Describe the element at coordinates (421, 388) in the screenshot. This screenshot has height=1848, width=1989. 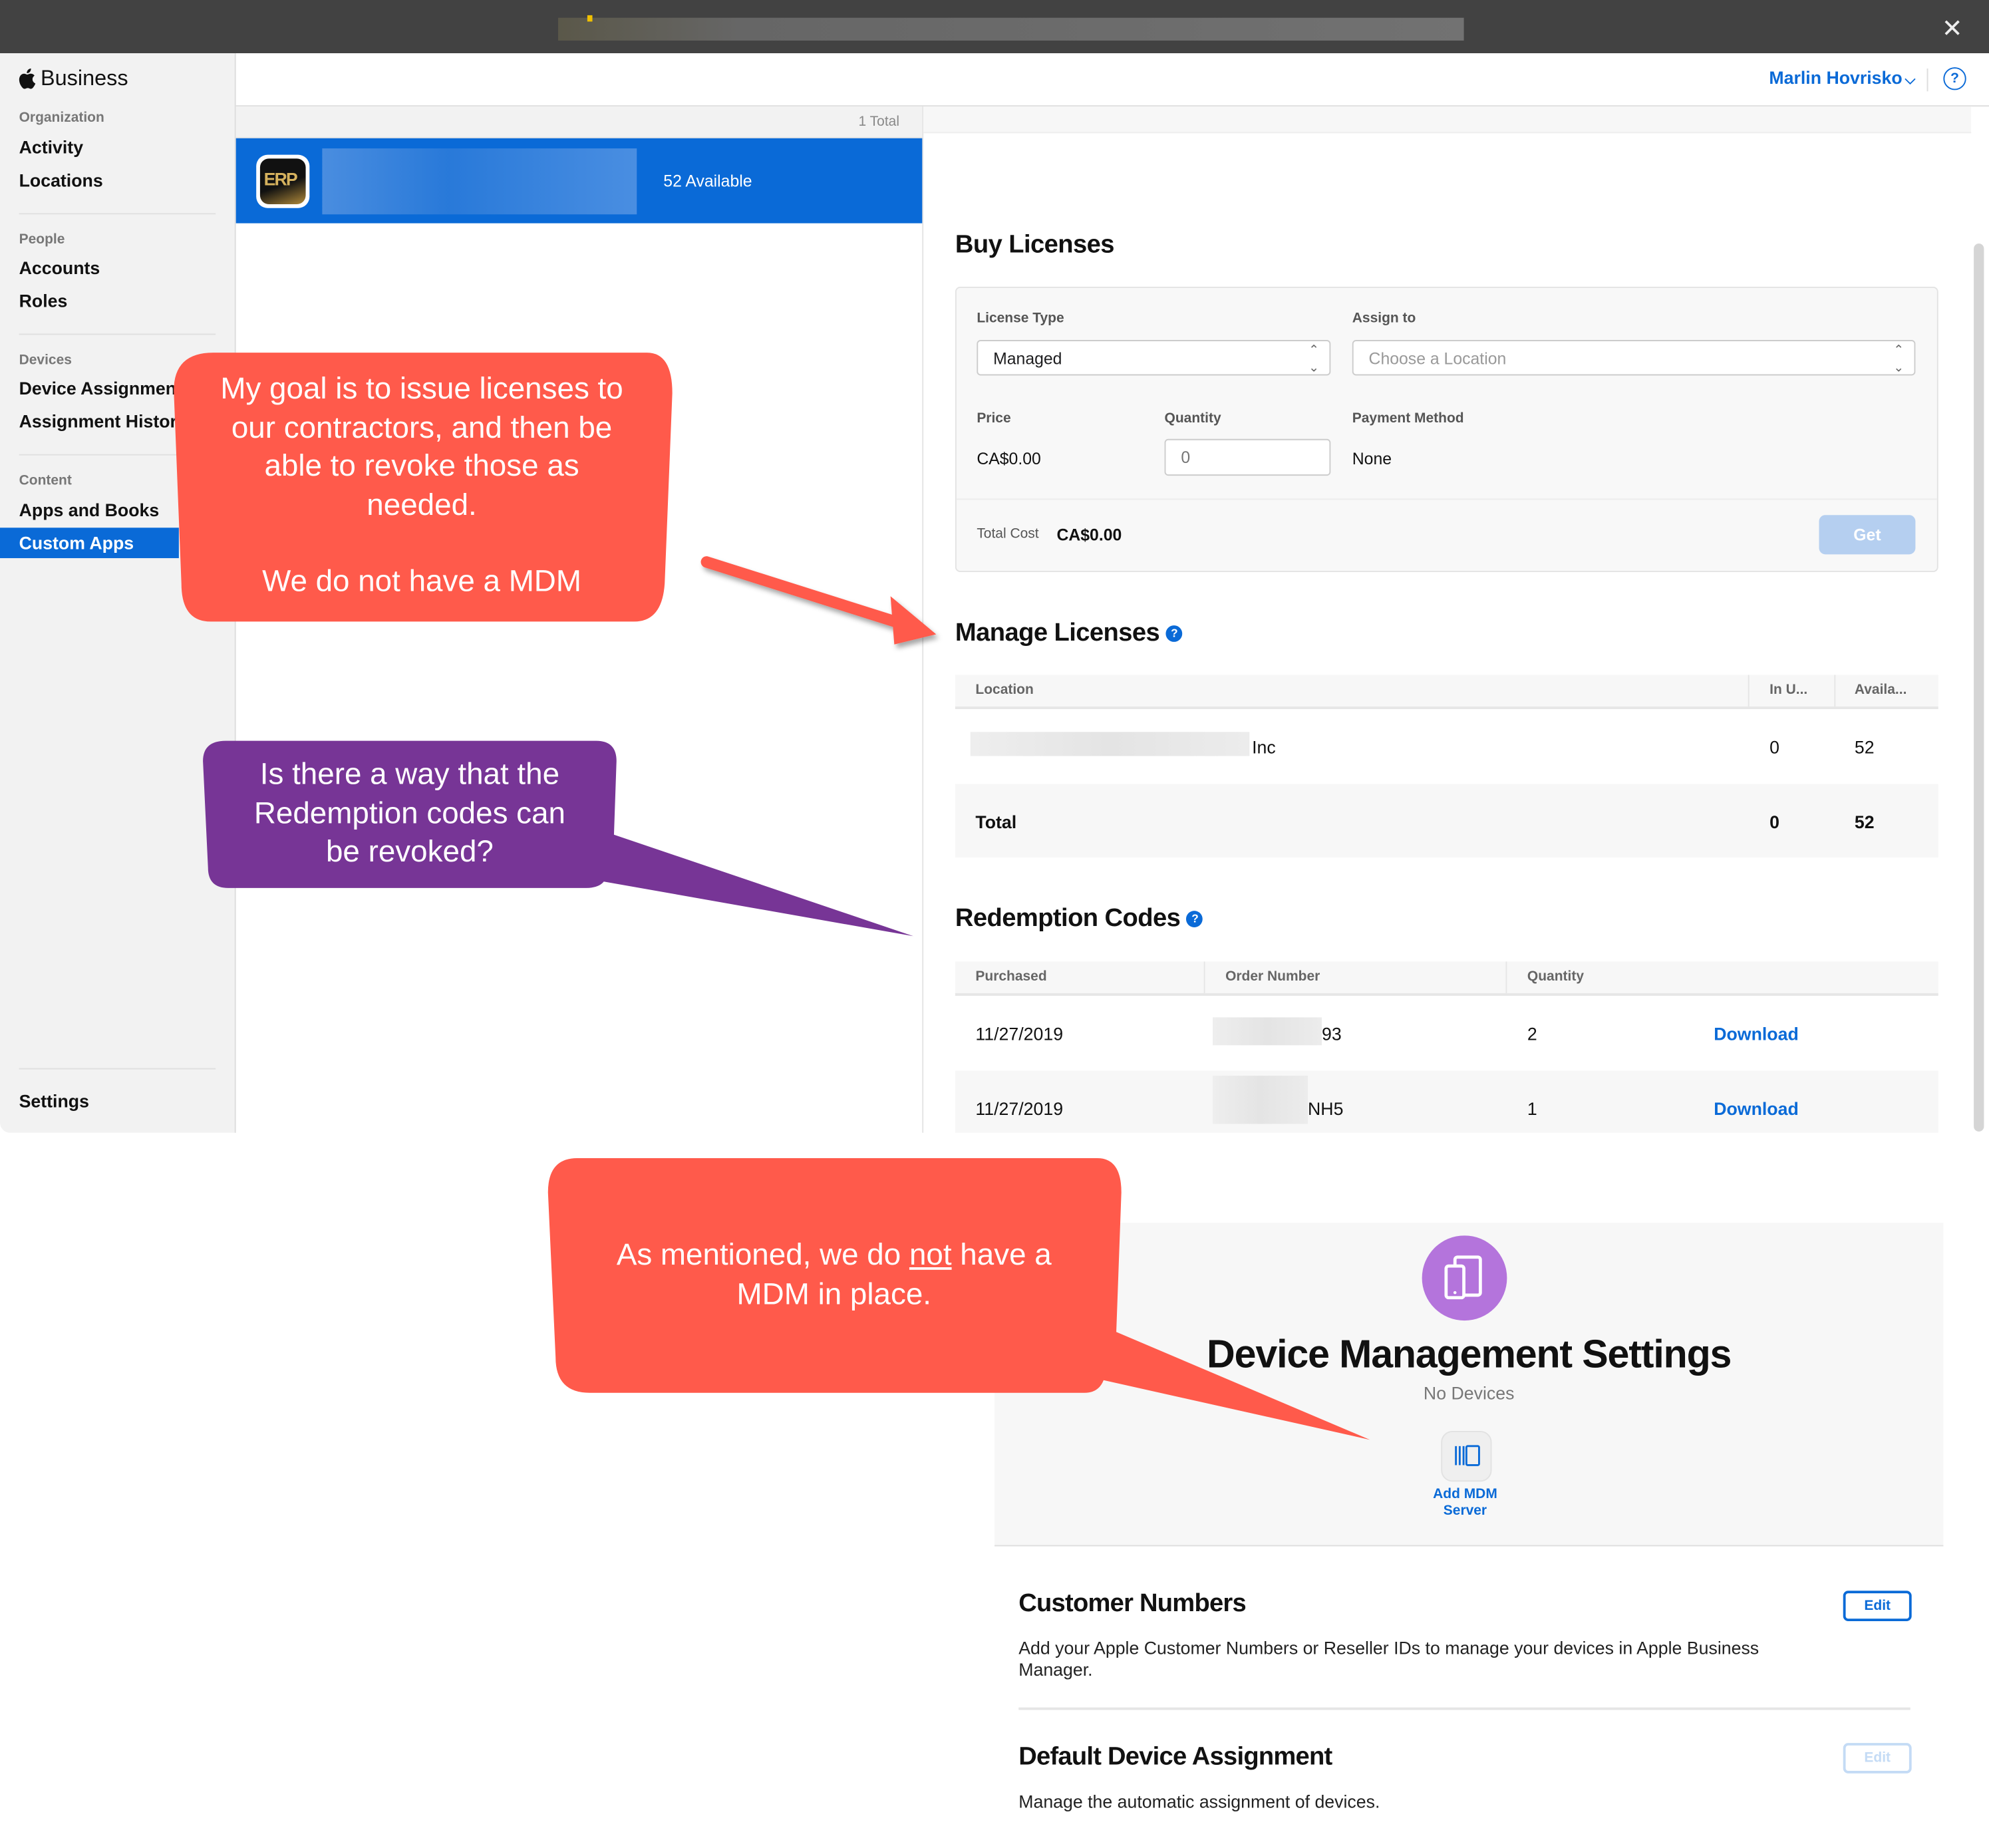
I see `callout-line: My goal is to issue licenses to` at that location.